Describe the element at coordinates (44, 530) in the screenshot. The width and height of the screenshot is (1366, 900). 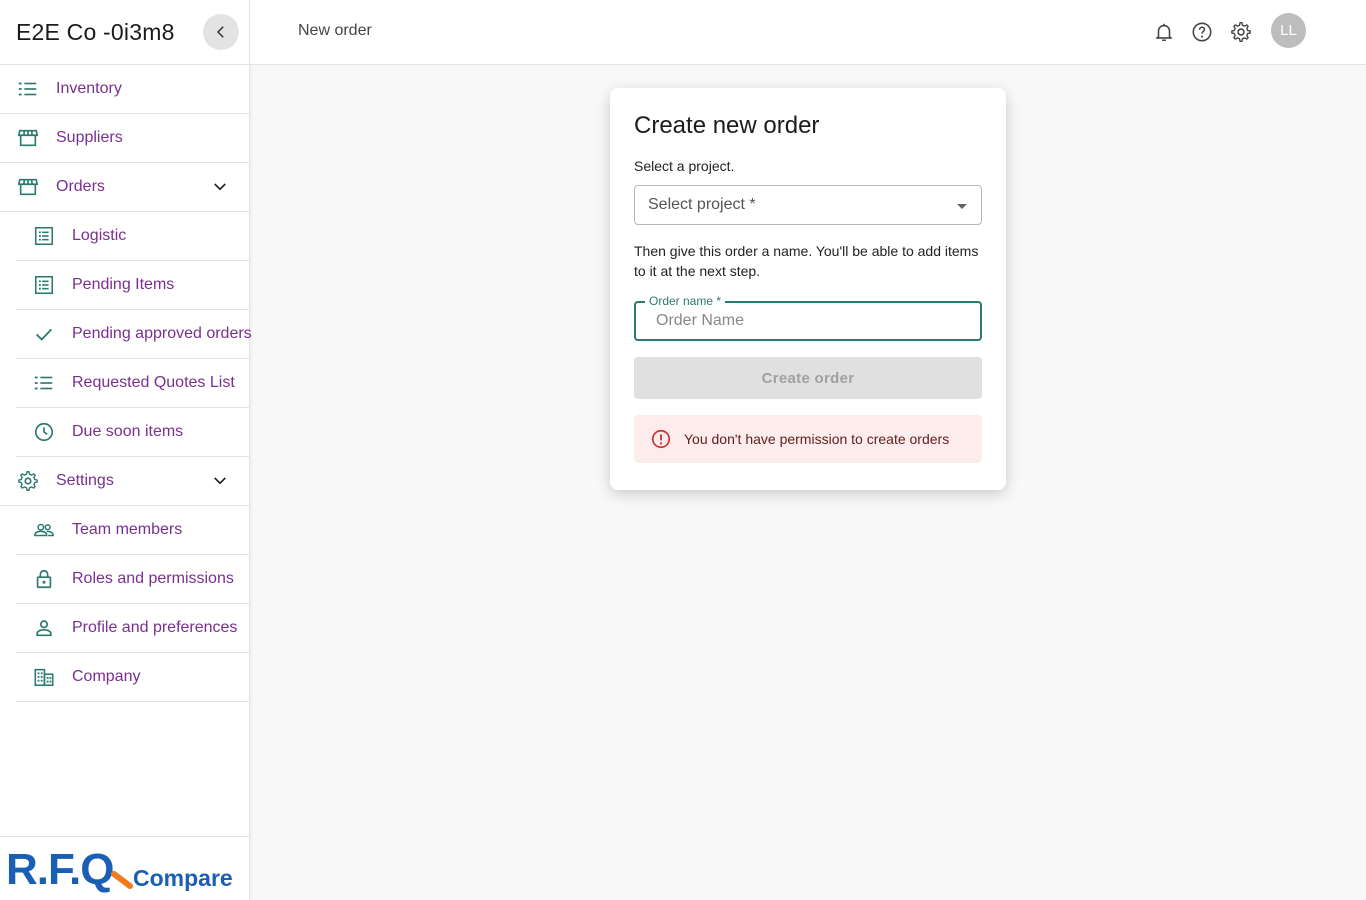
I see `group-icon` at that location.